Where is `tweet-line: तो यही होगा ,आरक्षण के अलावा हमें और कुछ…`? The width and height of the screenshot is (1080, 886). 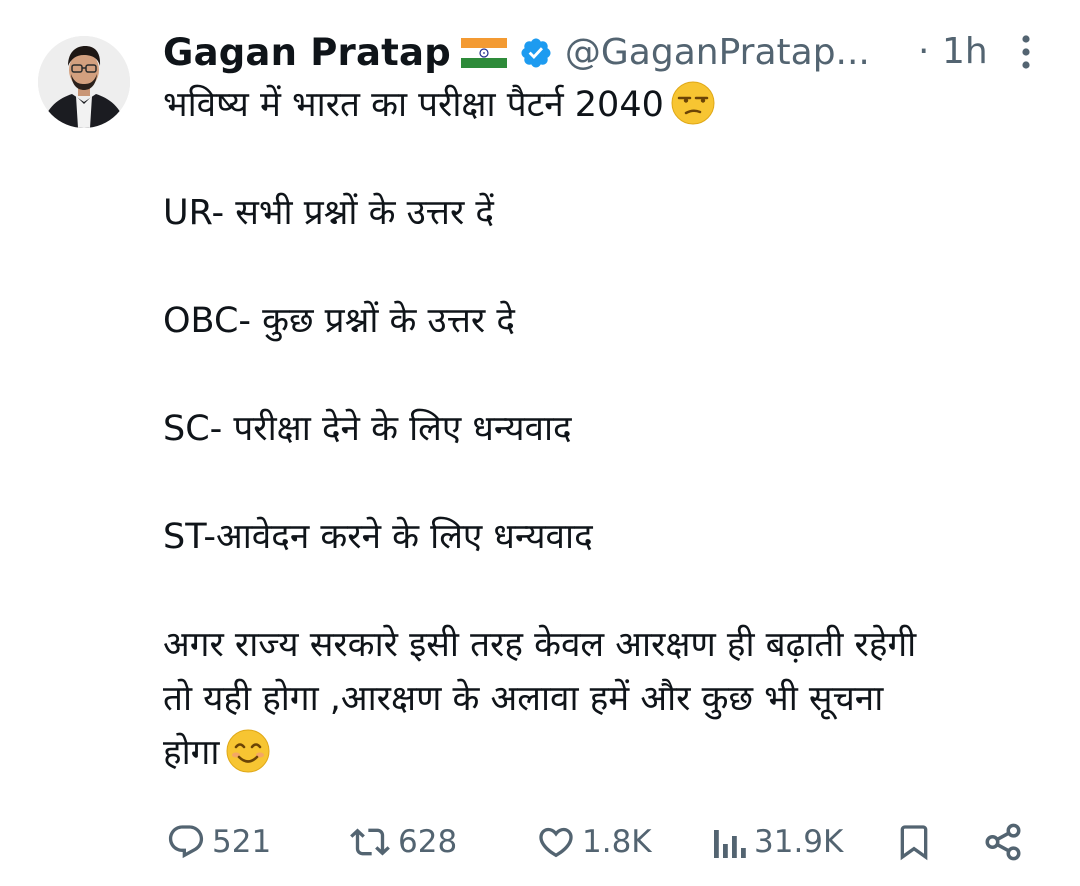
tweet-line: तो यही होगा ,आरक्षण के अलावा हमें और कुछ… is located at coordinates (608, 699).